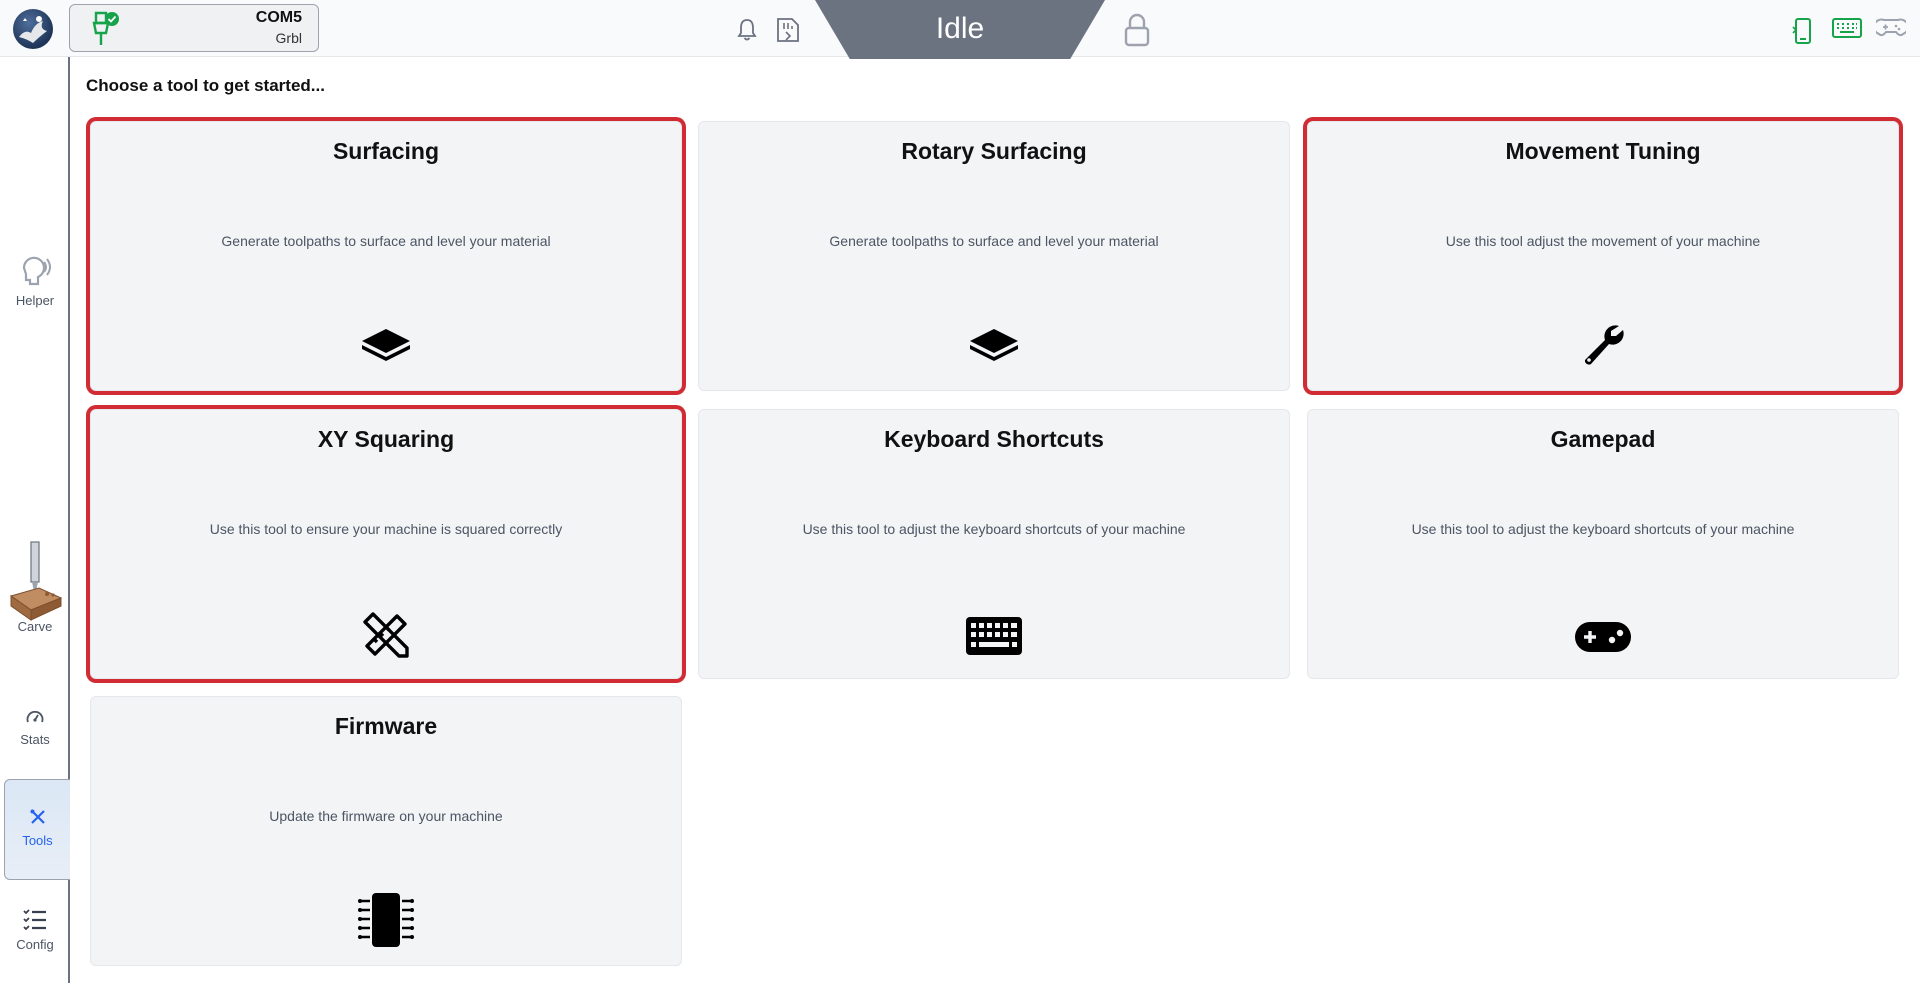  What do you see at coordinates (386, 635) in the screenshot?
I see `pencil-ruler-icon` at bounding box center [386, 635].